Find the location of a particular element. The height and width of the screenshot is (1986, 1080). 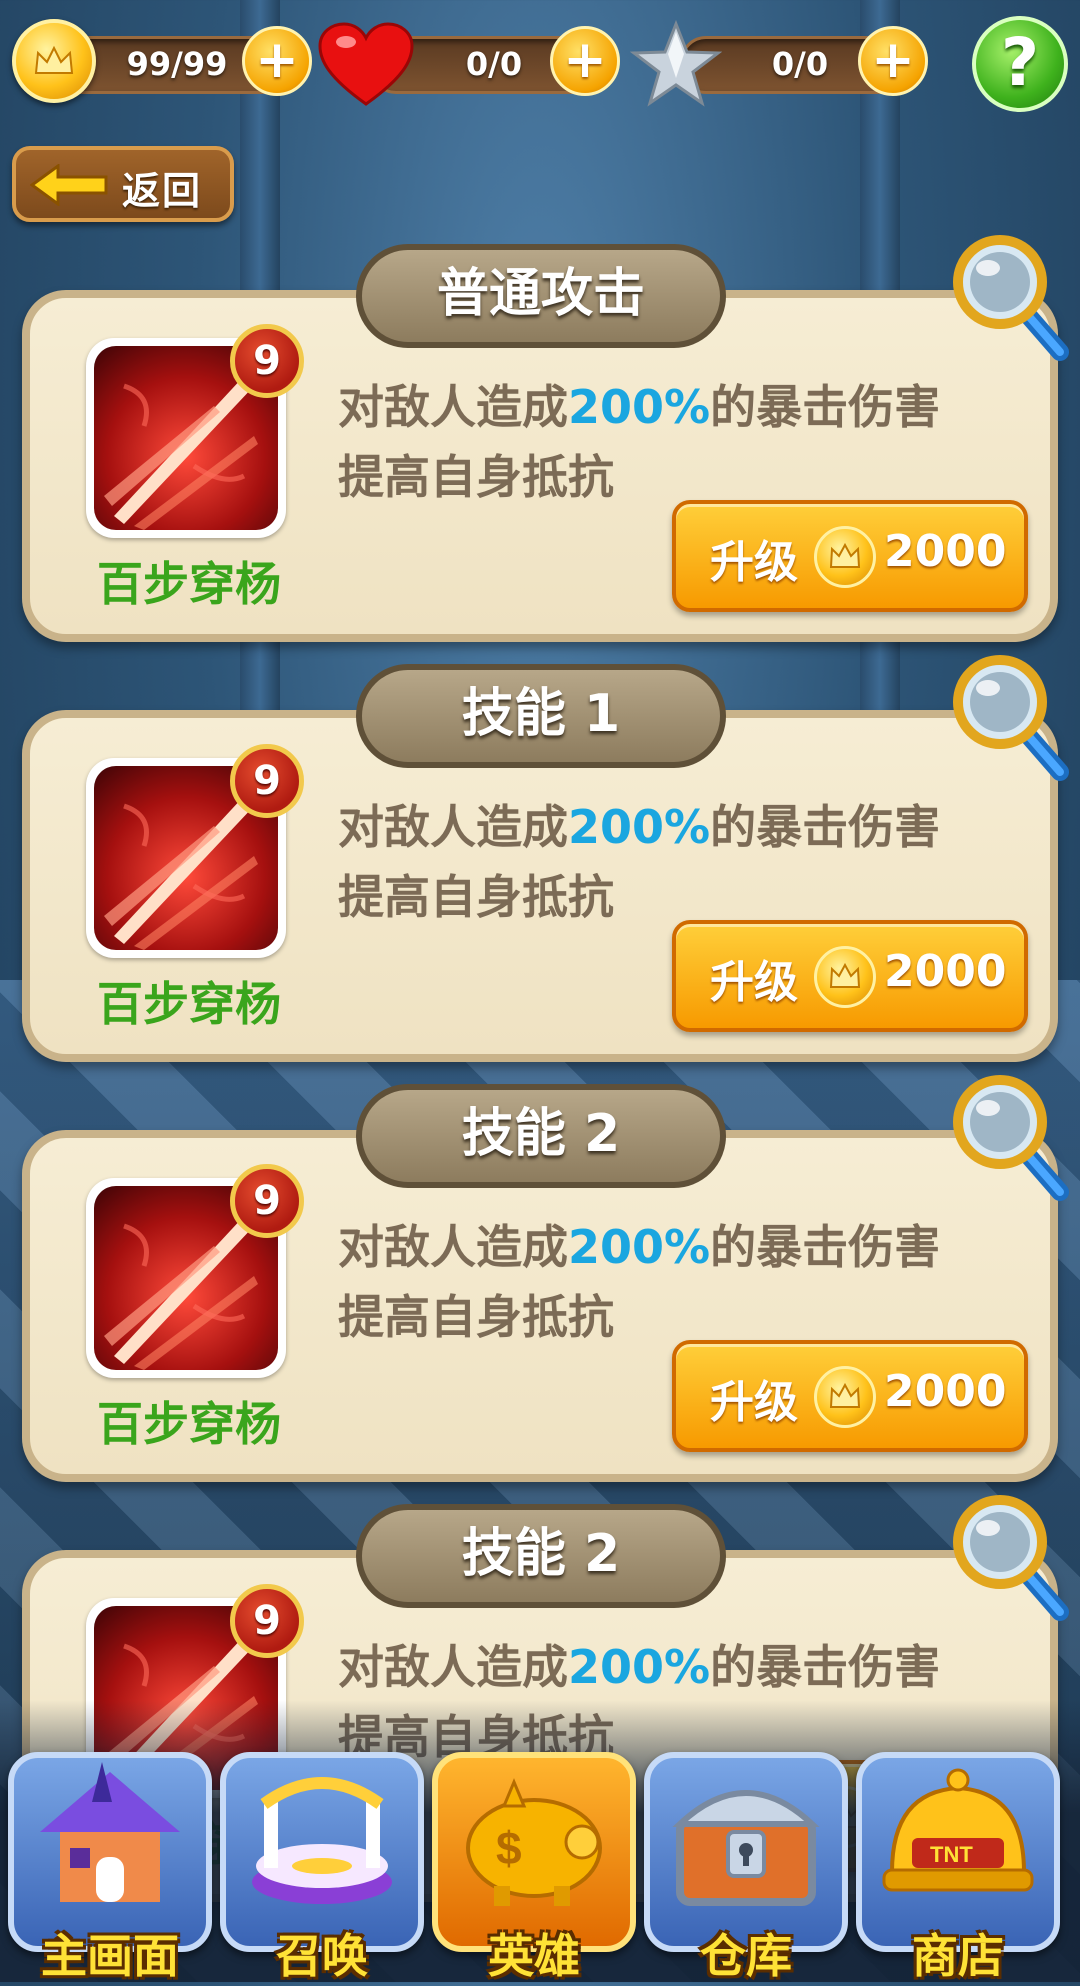

nav-label: 仓库 is located at coordinates (746, 1956).